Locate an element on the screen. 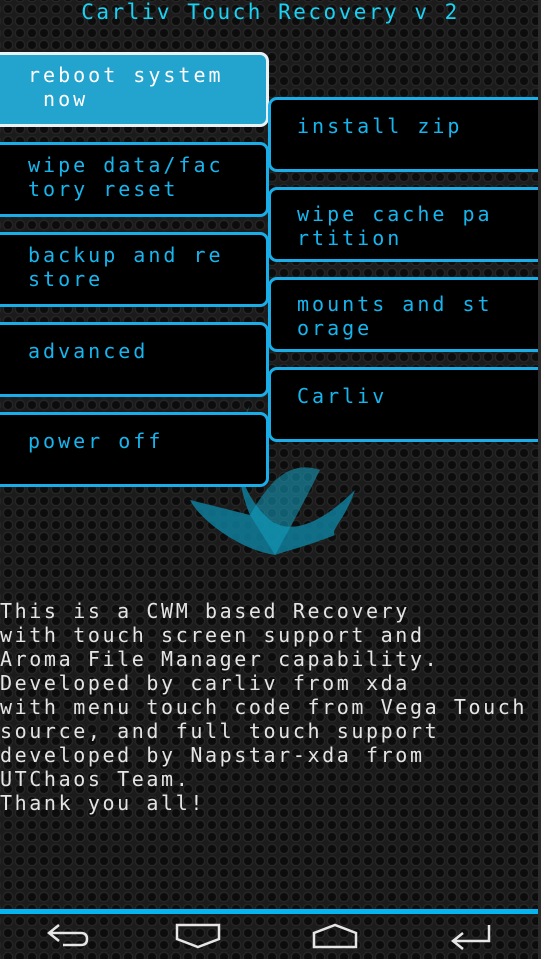  advanced-button: advanced is located at coordinates (134, 359).